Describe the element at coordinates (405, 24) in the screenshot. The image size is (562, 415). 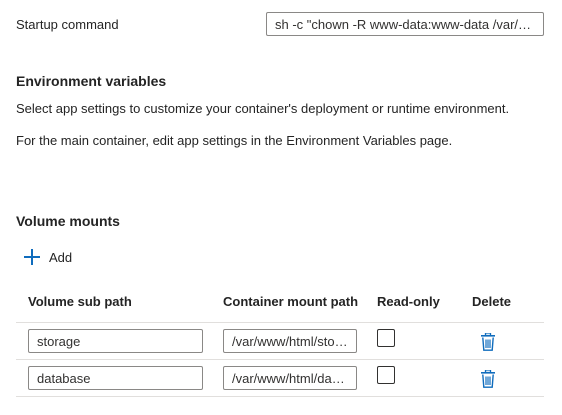
I see `startup-command-input` at that location.